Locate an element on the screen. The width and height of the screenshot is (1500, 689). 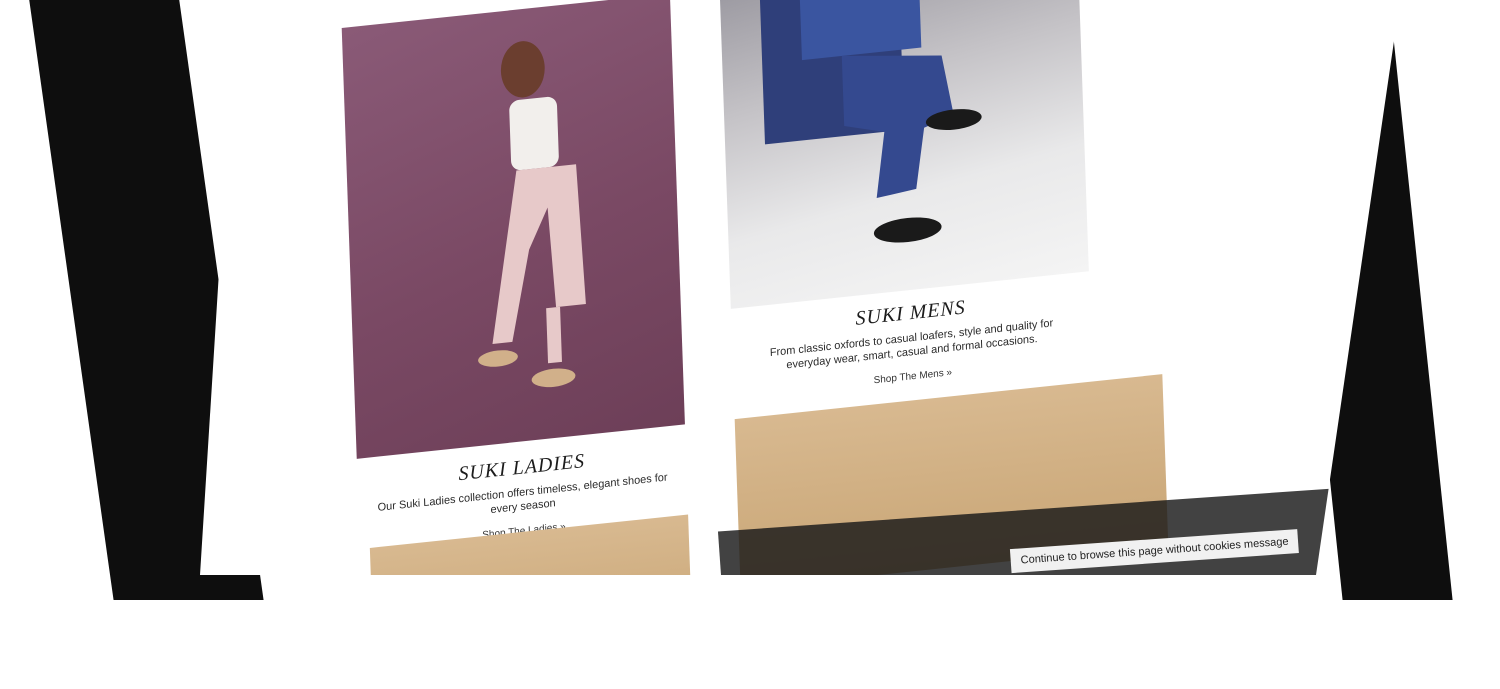
ladies-model-figure is located at coordinates (532, 214).